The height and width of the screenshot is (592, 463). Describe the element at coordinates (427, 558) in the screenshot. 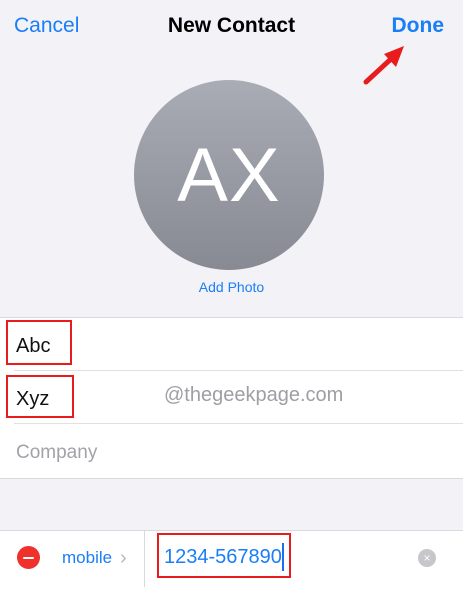

I see `clear-icon: ×` at that location.